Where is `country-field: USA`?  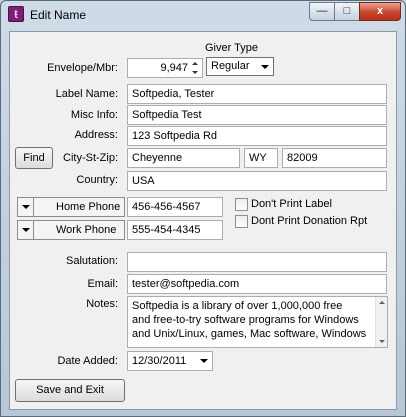 country-field: USA is located at coordinates (257, 181).